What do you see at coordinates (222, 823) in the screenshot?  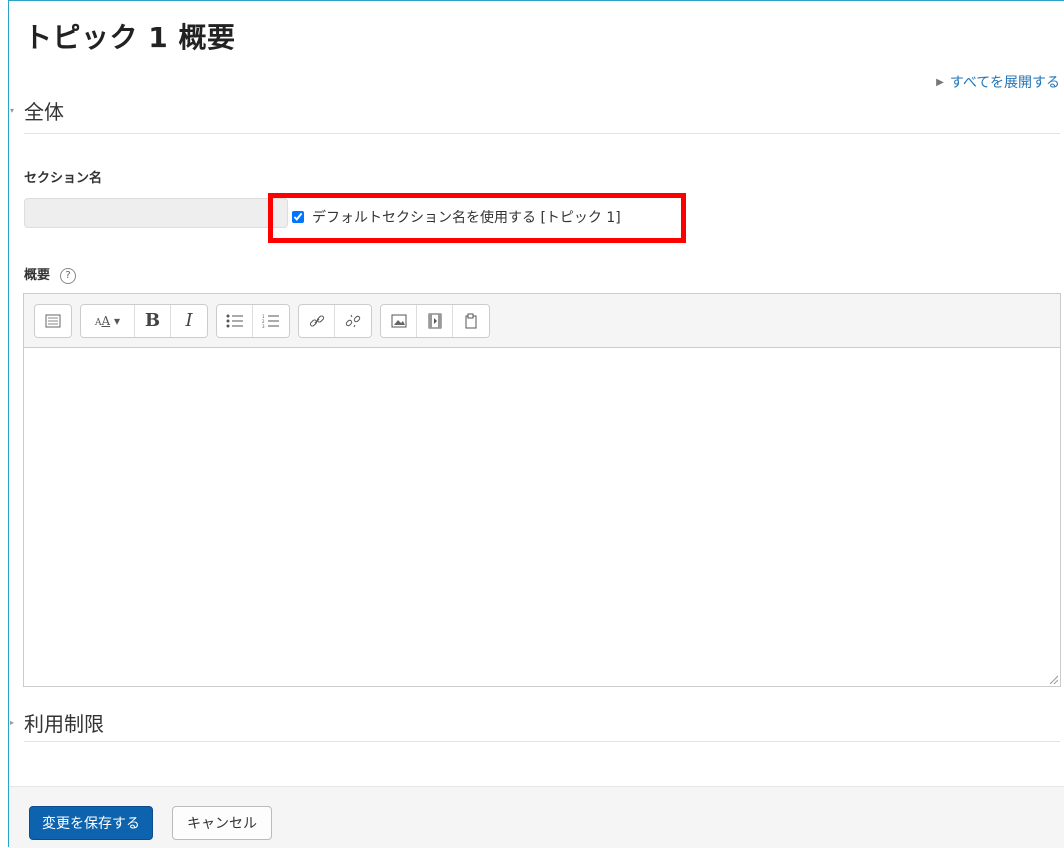 I see `cancel-button: キャンセル` at bounding box center [222, 823].